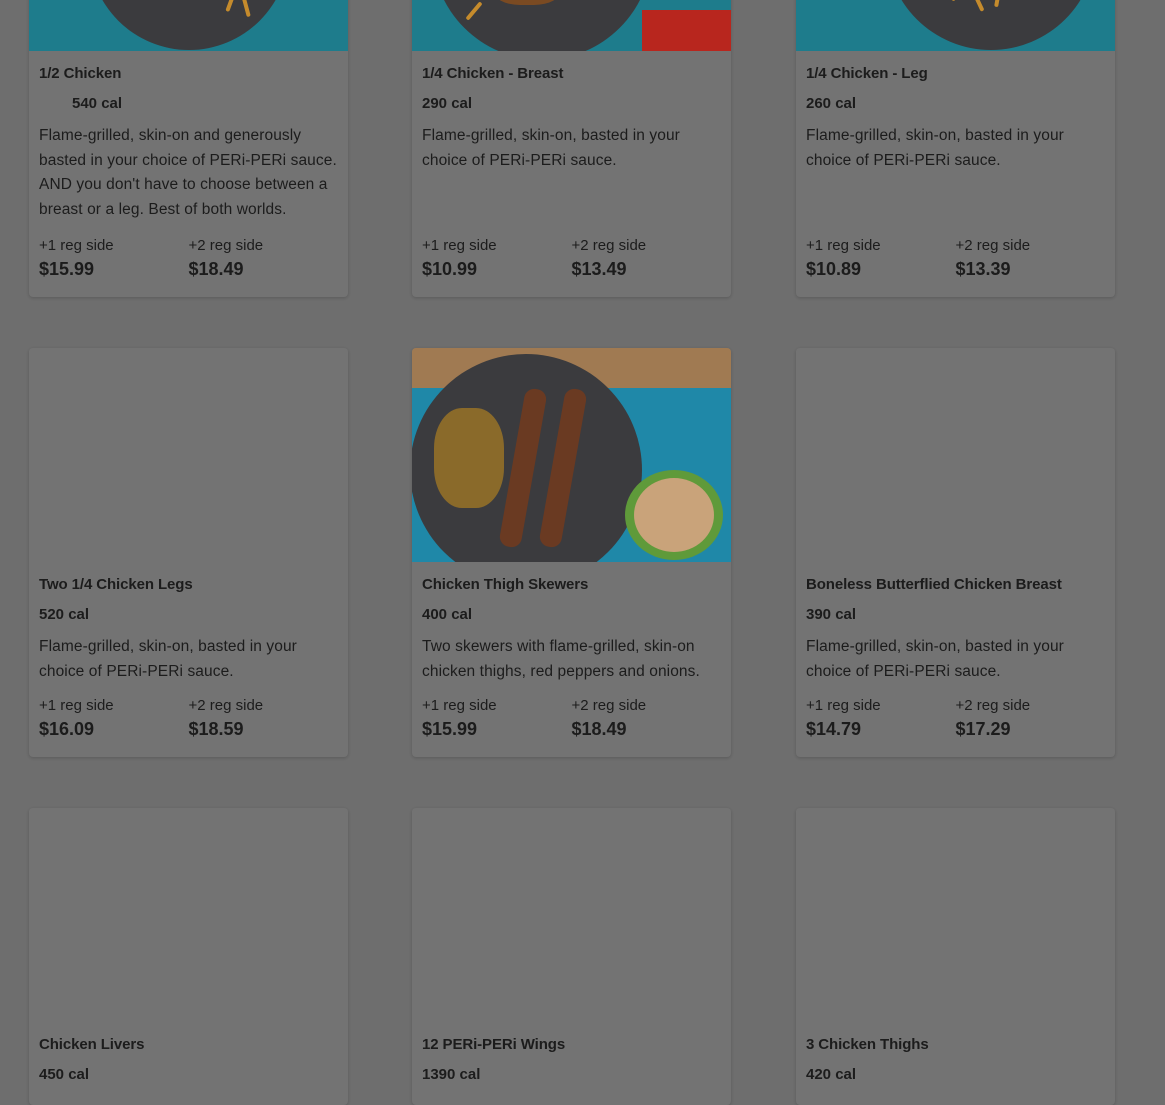  Describe the element at coordinates (97, 103) in the screenshot. I see `menu-item-calories: 540 cal` at that location.